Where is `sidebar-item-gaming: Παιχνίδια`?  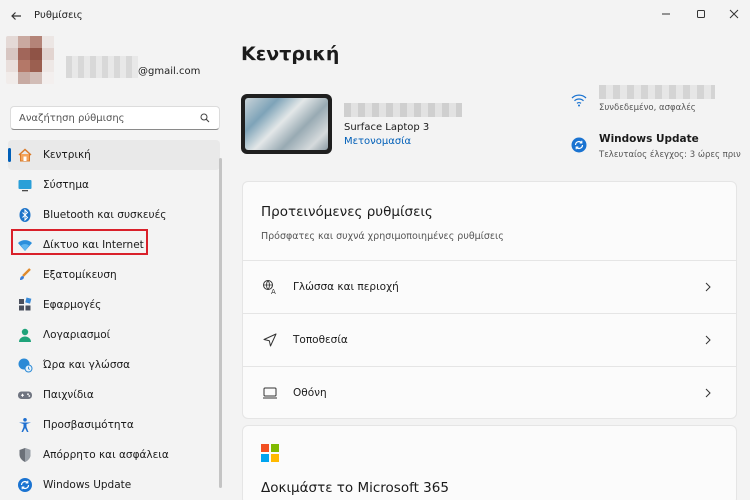
sidebar-item-gaming: Παιχνίδια is located at coordinates (114, 395).